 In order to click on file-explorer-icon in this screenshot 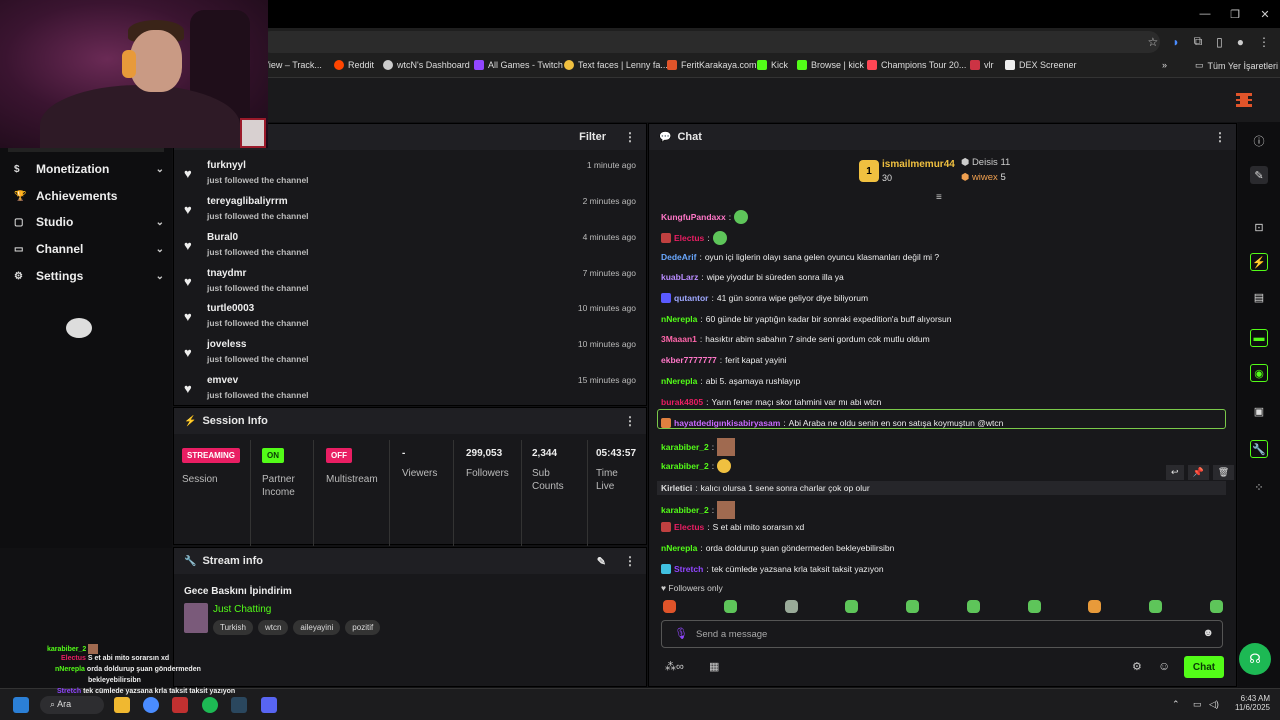, I will do `click(122, 705)`.